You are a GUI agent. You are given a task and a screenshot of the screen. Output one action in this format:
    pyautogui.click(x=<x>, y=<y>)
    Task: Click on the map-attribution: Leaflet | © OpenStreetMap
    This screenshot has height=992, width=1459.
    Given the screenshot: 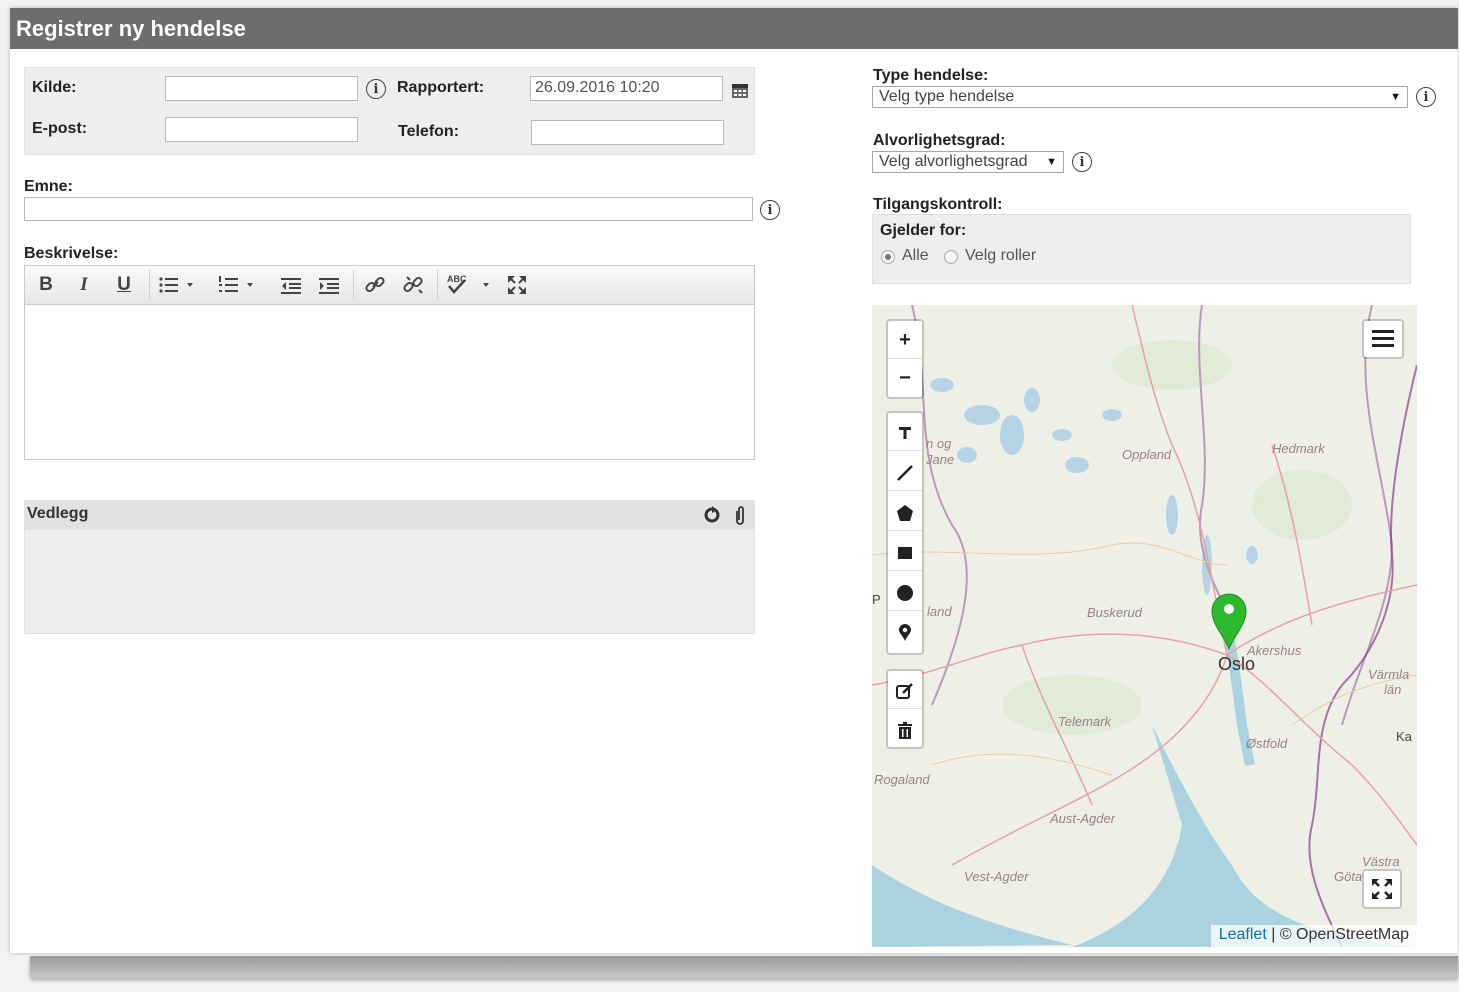 What is the action you would take?
    pyautogui.click(x=1313, y=936)
    